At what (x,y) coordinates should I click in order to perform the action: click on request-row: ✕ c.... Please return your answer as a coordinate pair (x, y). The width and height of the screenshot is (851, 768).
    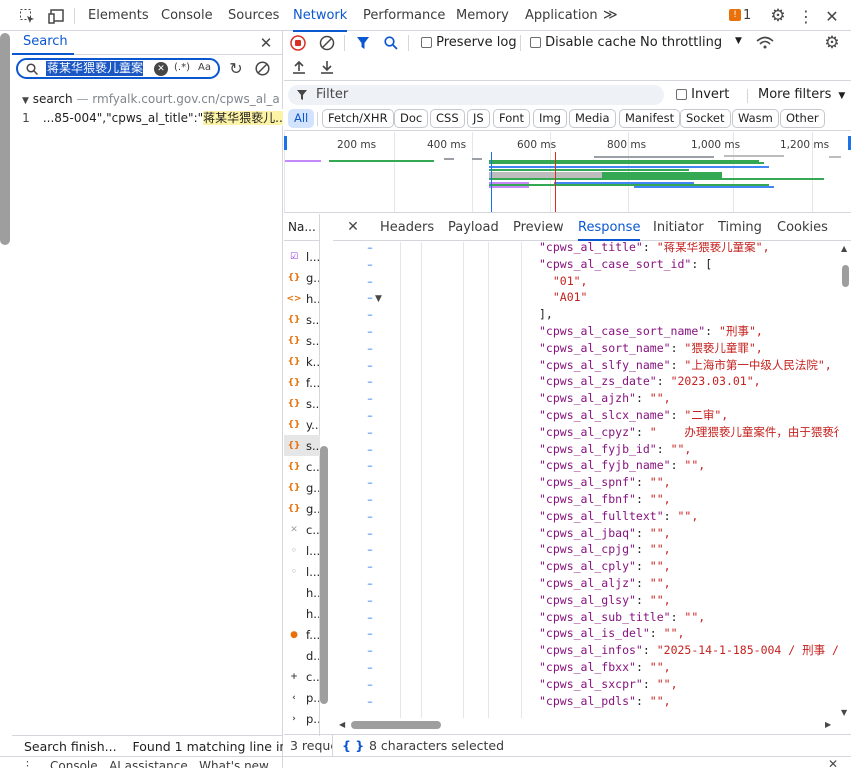
    Looking at the image, I should click on (302, 529).